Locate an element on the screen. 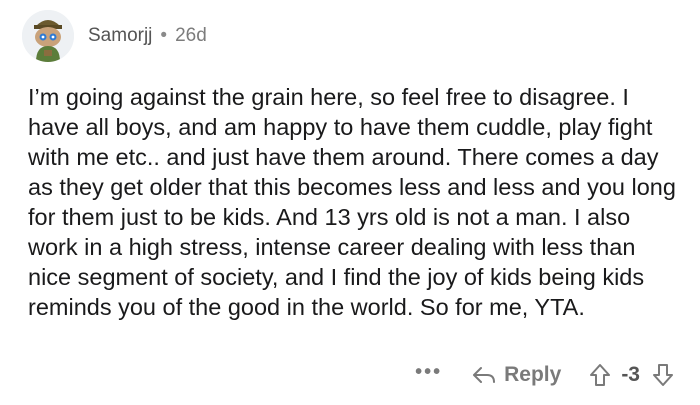 The width and height of the screenshot is (700, 405). vote-controls: -3 is located at coordinates (631, 375).